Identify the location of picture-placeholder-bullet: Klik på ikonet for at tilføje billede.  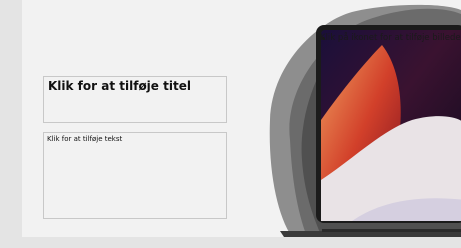
(390, 38).